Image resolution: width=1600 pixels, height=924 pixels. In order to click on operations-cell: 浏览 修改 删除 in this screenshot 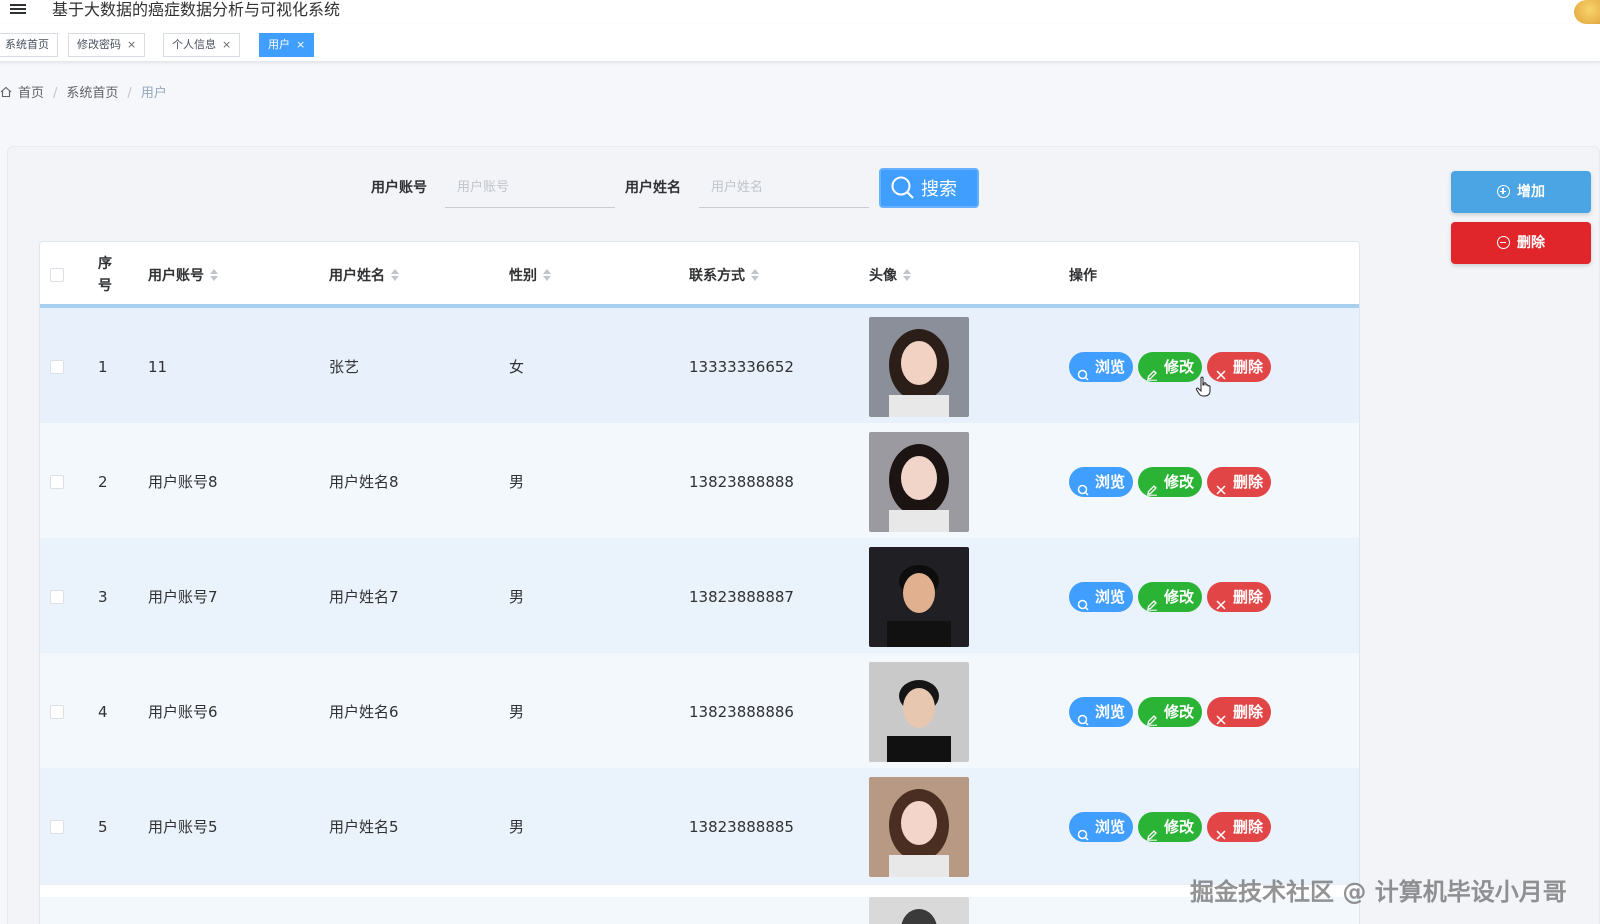, I will do `click(1172, 711)`.